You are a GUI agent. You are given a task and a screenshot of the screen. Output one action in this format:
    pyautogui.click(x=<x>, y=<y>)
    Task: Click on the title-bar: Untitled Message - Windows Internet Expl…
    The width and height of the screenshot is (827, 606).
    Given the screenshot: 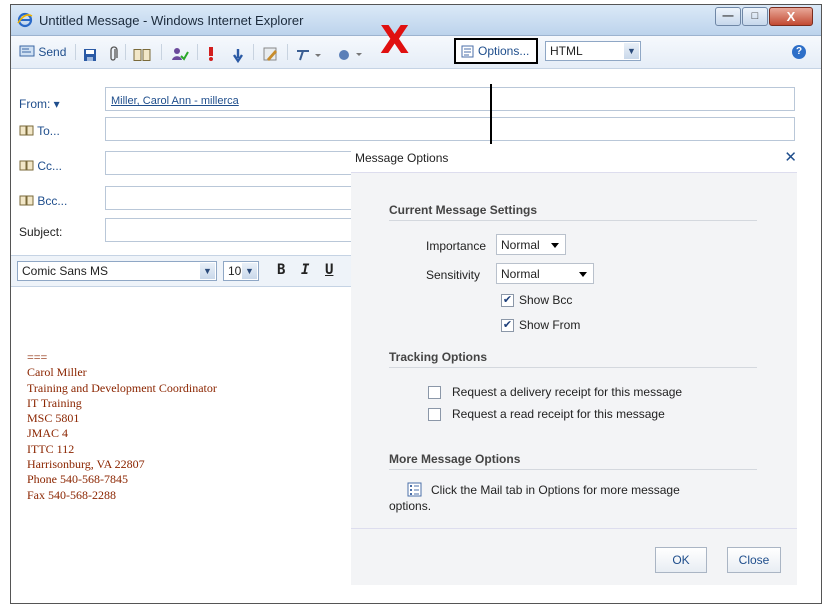 What is the action you would take?
    pyautogui.click(x=416, y=20)
    